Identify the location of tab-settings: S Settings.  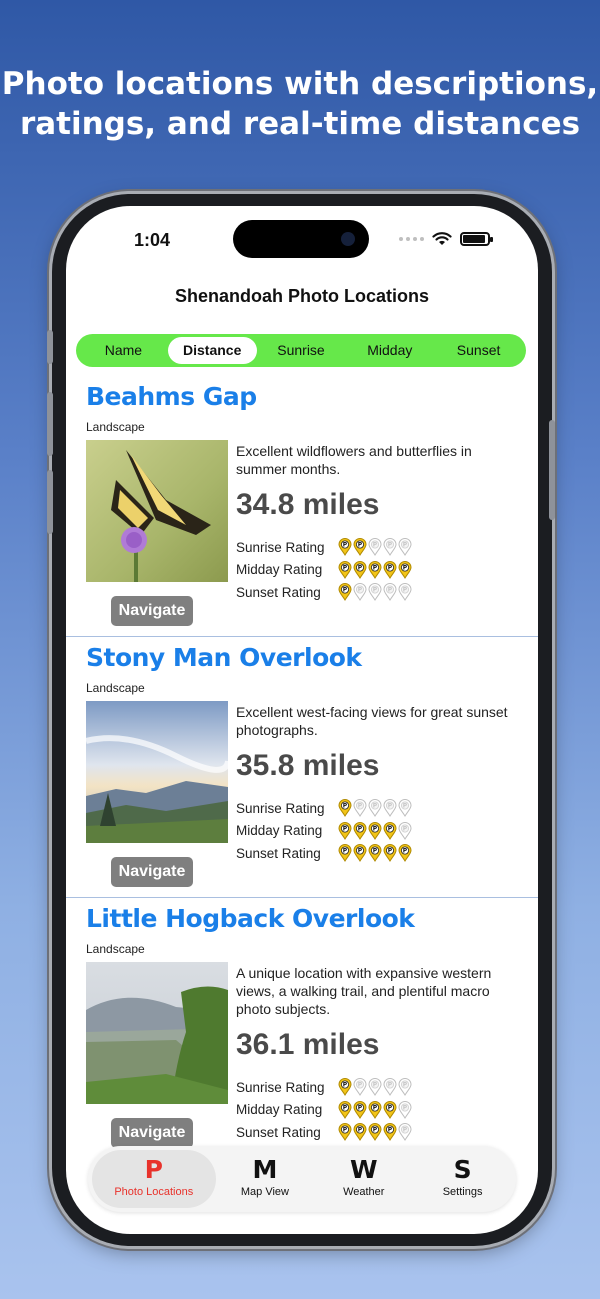
(462, 1179).